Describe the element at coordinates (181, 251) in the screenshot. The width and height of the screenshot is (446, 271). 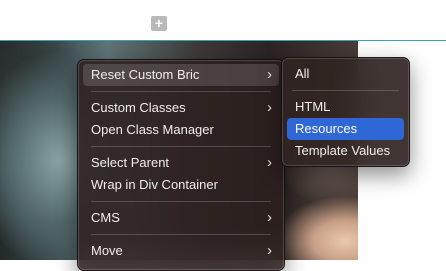
I see `menu-item-move: Move ›` at that location.